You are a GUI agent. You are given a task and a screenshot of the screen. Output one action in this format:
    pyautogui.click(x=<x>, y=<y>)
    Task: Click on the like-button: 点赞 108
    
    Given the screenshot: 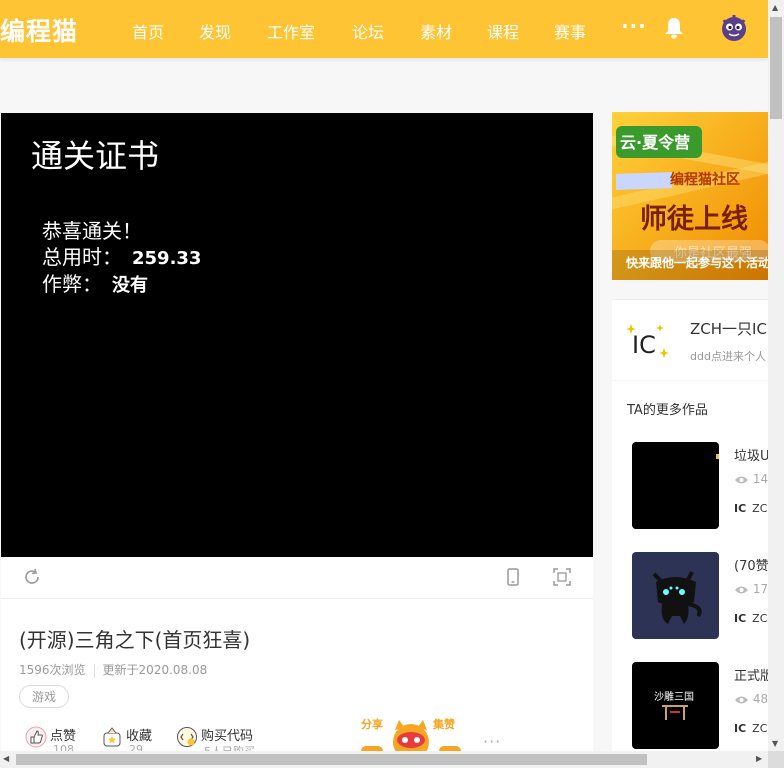 What is the action you would take?
    pyautogui.click(x=51, y=740)
    